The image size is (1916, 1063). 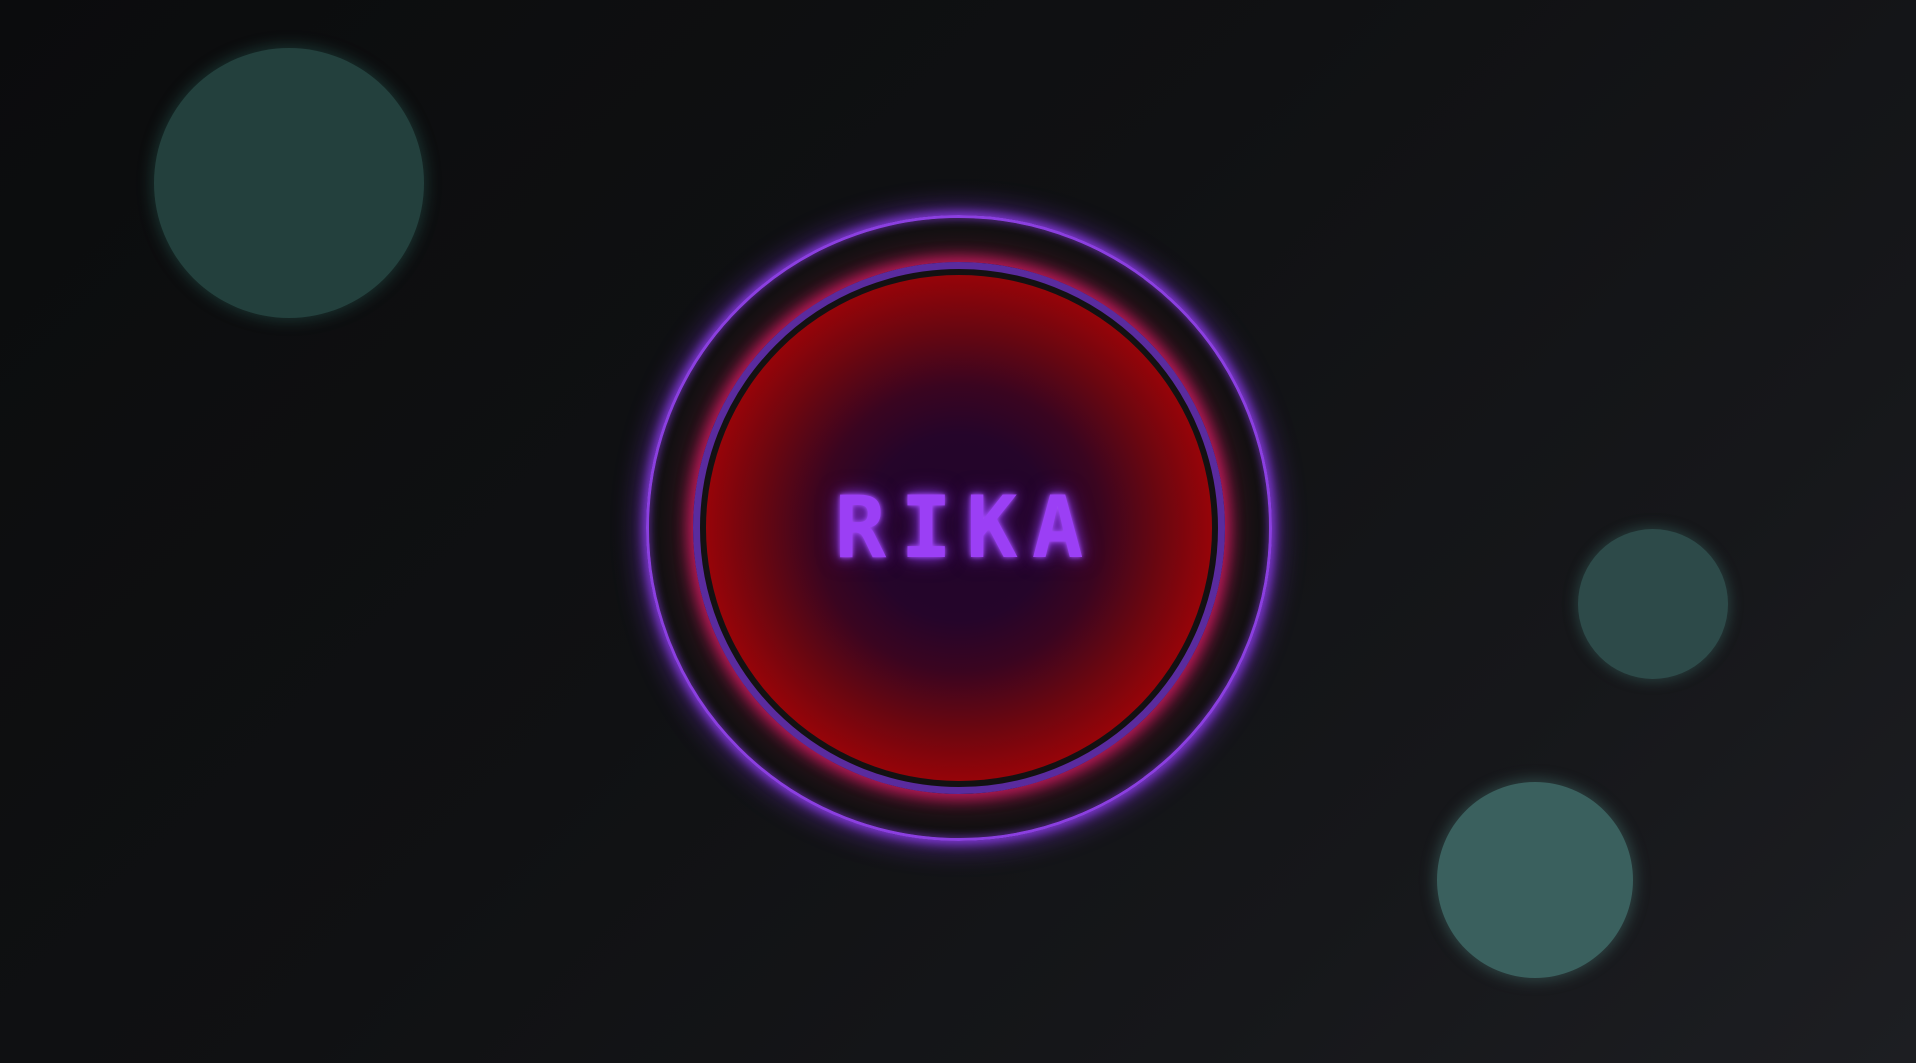 I want to click on decorative-orb-bottom-right, so click(x=1535, y=880).